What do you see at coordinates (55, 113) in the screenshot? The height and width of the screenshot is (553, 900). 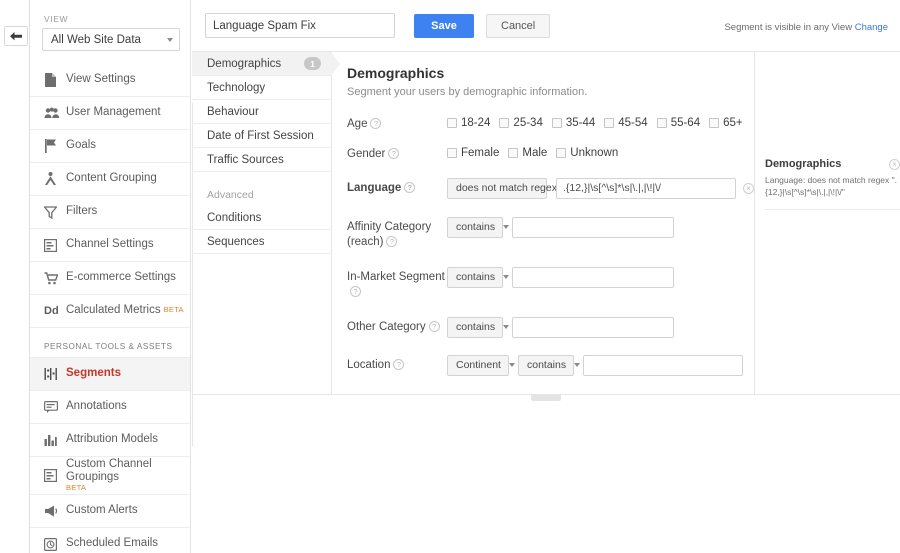 I see `users-icon` at bounding box center [55, 113].